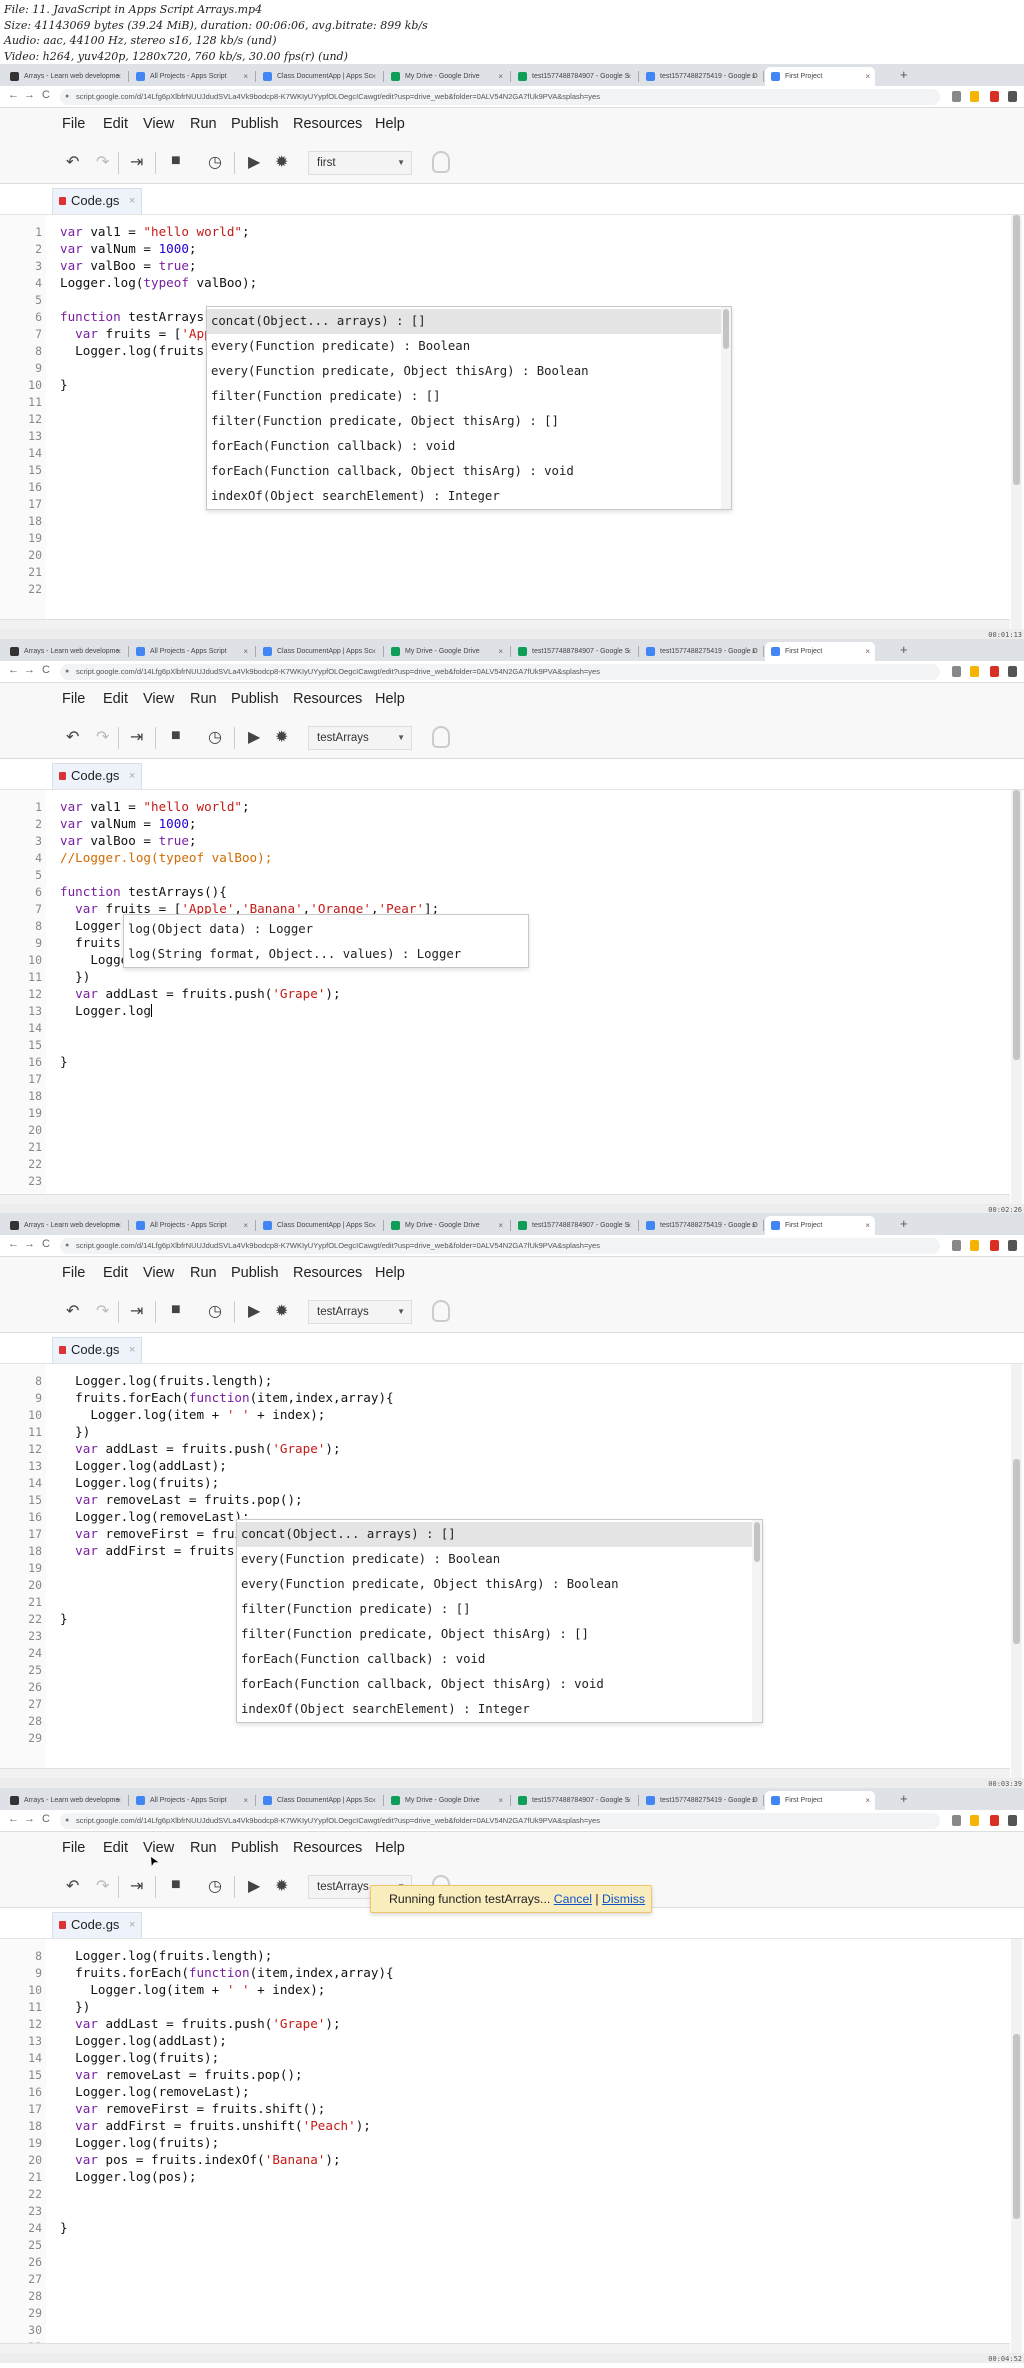 The height and width of the screenshot is (2368, 1024). Describe the element at coordinates (203, 699) in the screenshot. I see `menu-run: Run` at that location.